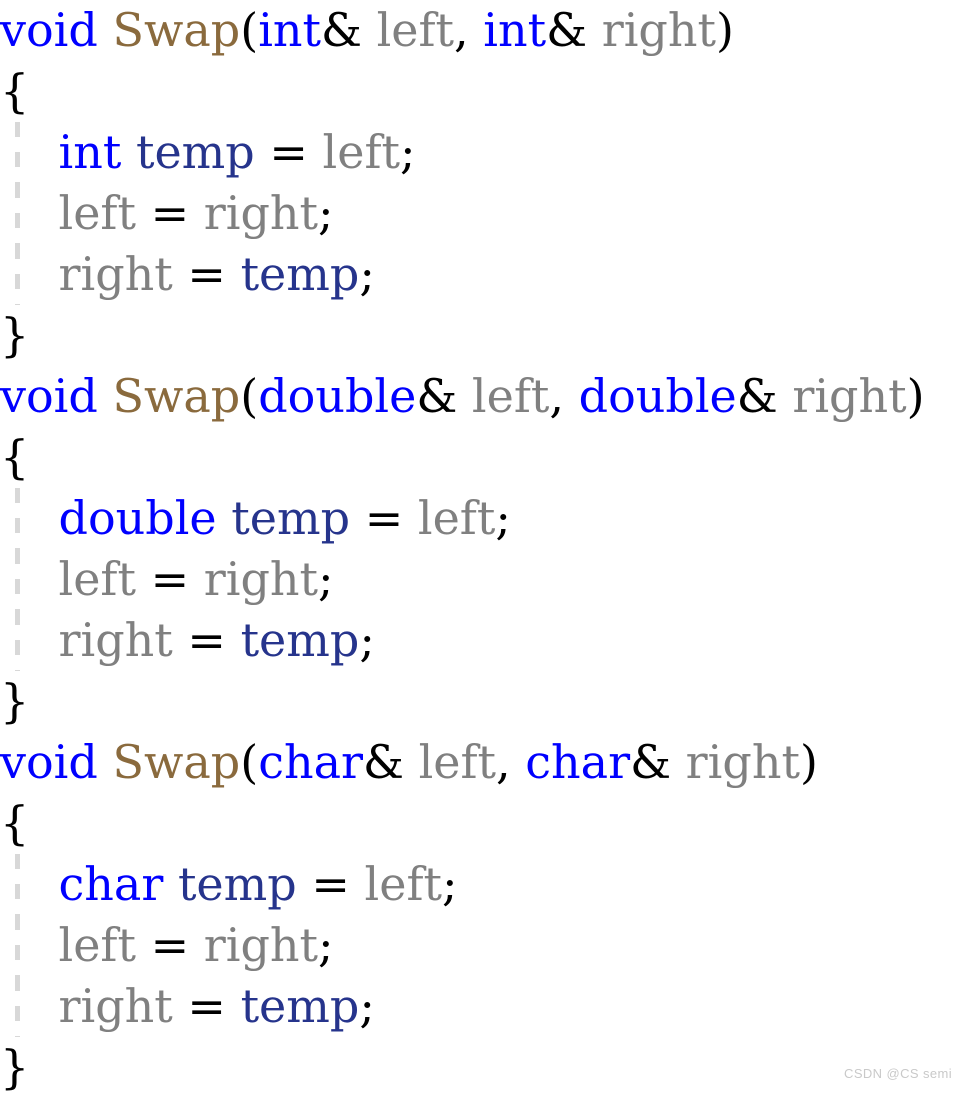 Image resolution: width=962 pixels, height=1098 pixels. I want to click on watermark-label: CSDN @CS semi, so click(898, 1073).